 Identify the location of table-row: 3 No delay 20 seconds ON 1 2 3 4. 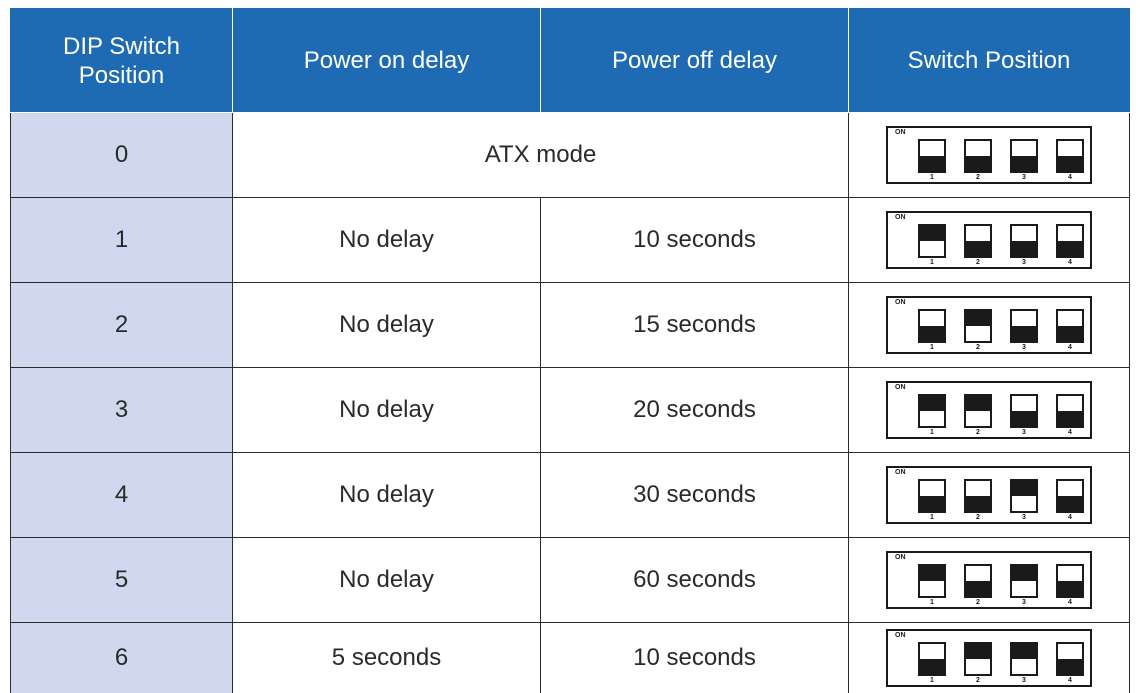
(570, 410).